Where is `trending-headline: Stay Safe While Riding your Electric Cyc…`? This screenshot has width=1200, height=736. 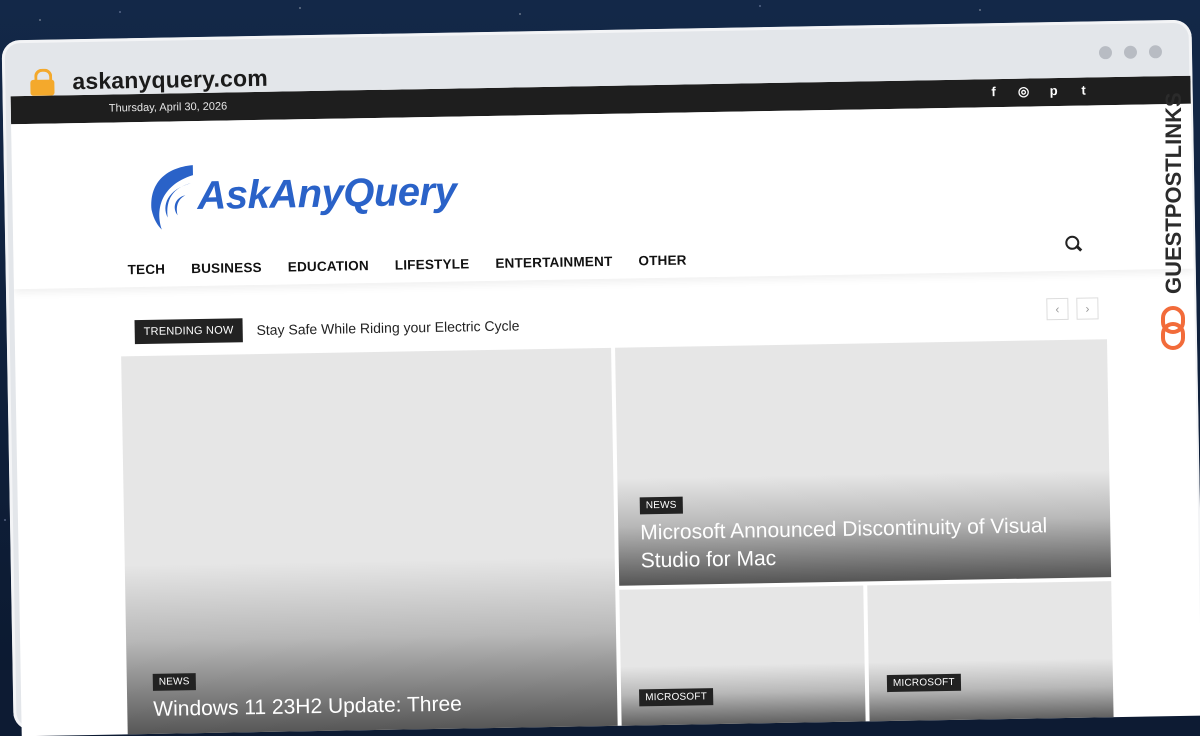
trending-headline: Stay Safe While Riding your Electric Cyc… is located at coordinates (387, 327).